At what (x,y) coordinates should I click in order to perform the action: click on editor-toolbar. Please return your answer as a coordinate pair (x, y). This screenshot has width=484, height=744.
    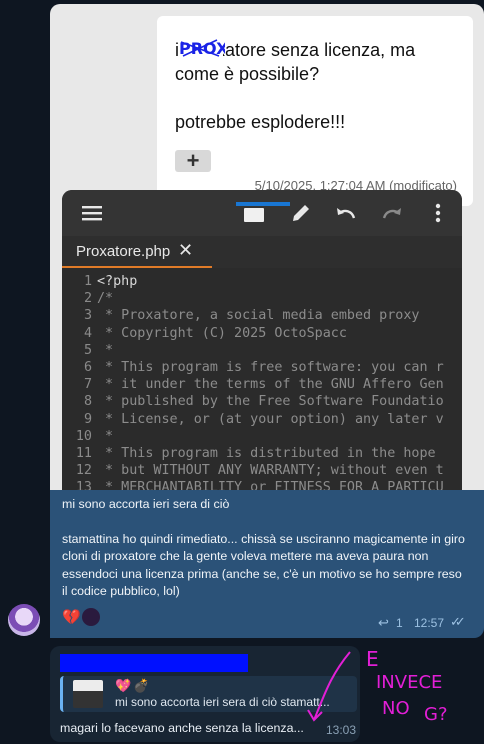
    Looking at the image, I should click on (262, 213).